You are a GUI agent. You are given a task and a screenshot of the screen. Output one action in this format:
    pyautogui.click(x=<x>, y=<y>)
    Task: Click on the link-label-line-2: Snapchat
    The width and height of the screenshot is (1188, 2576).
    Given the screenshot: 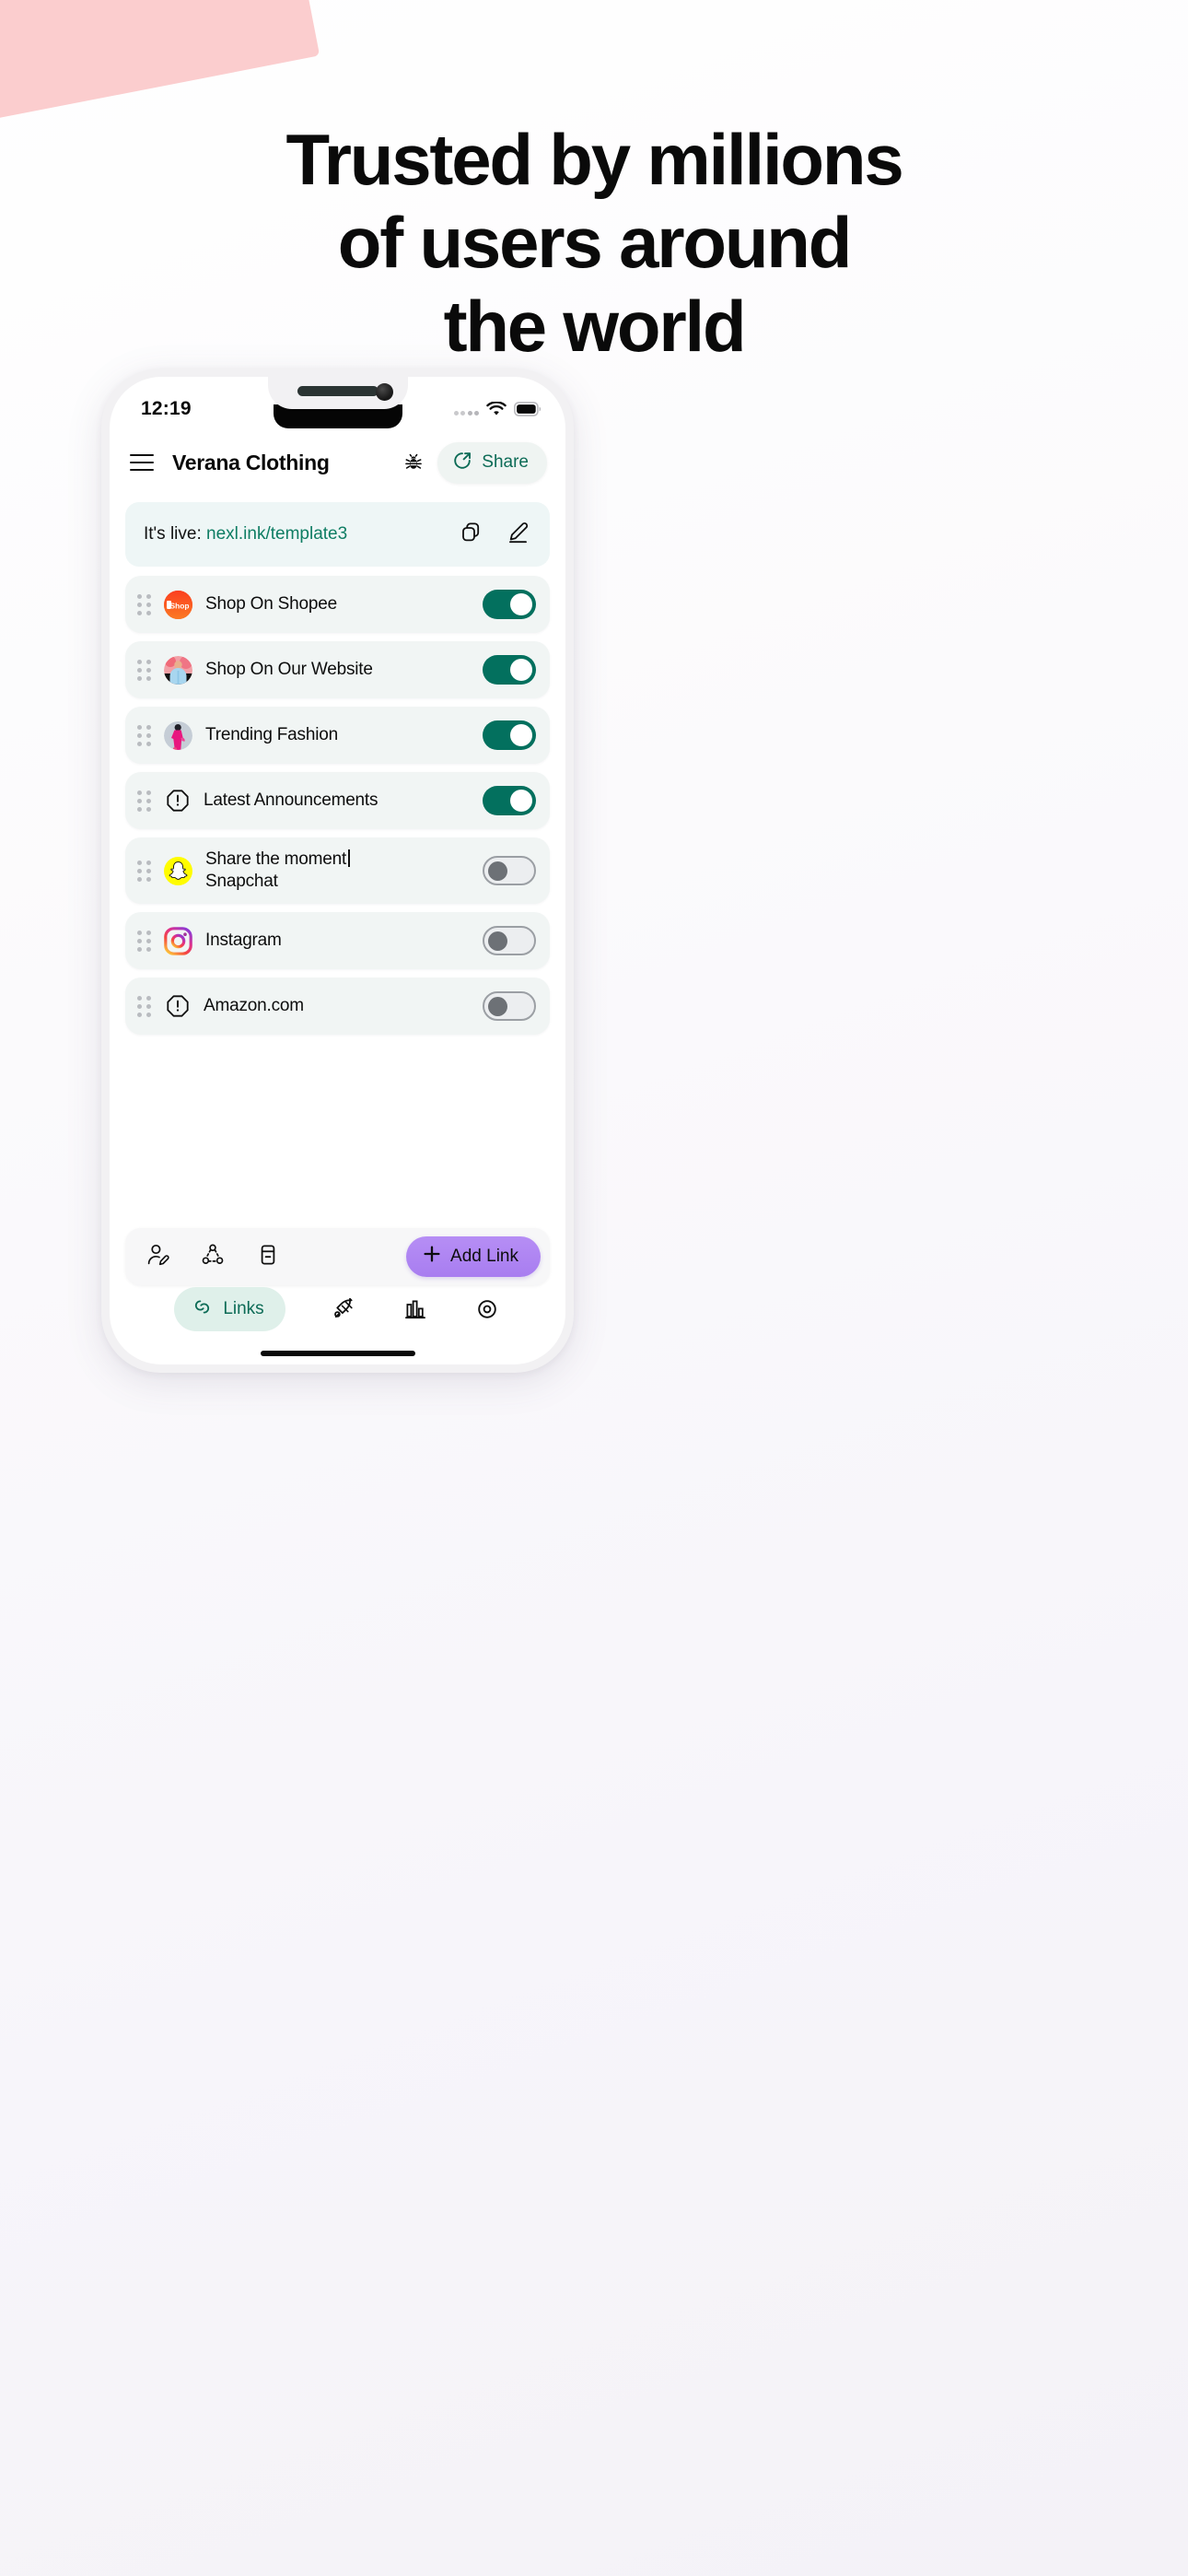 What is the action you would take?
    pyautogui.click(x=242, y=881)
    